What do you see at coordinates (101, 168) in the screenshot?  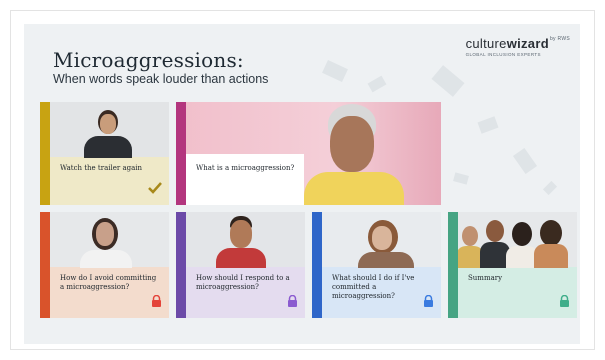 I see `card-label: Watch the trailer again` at bounding box center [101, 168].